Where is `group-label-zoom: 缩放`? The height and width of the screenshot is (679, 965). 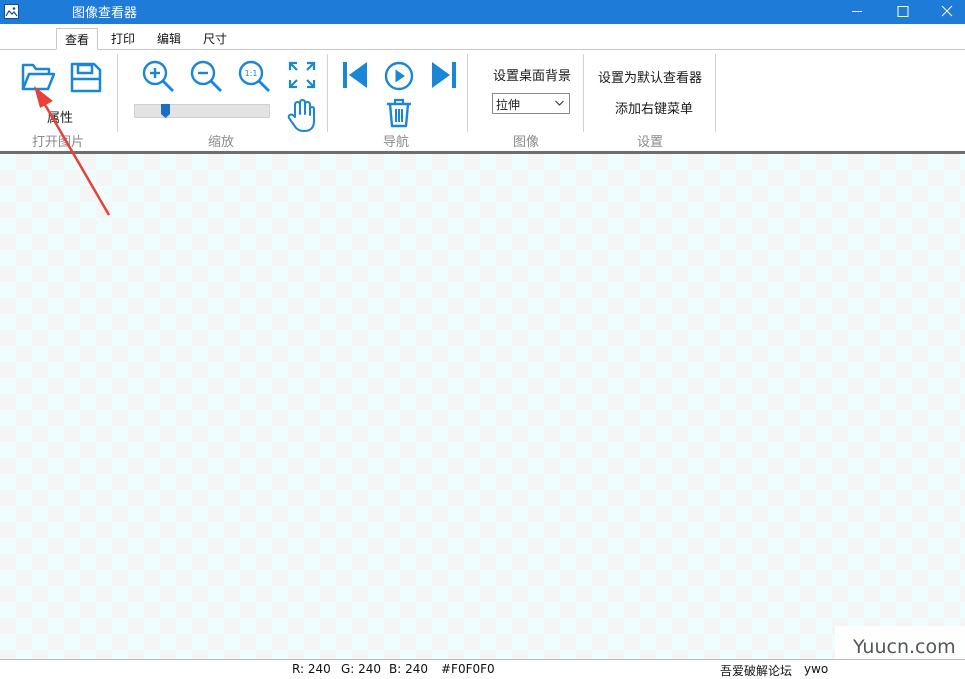
group-label-zoom: 缩放 is located at coordinates (220, 142).